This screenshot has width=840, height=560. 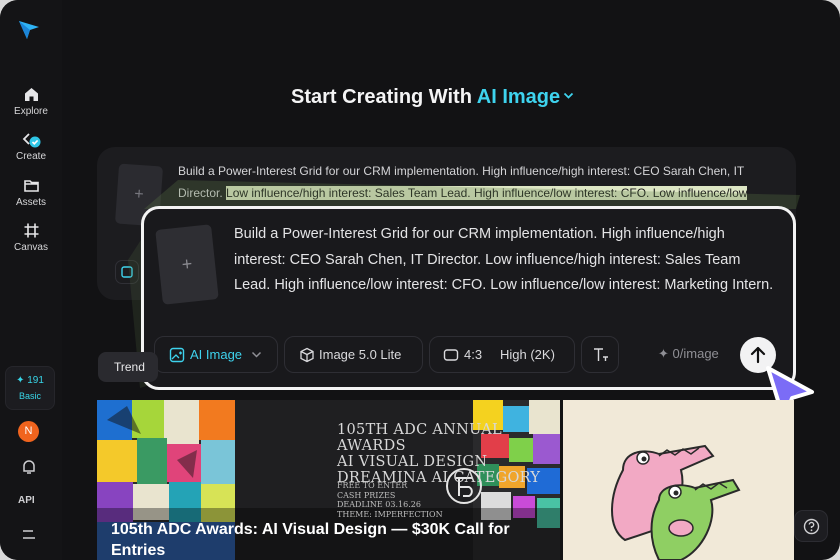 I want to click on mode-dropdown-label: AI Image, so click(x=216, y=354).